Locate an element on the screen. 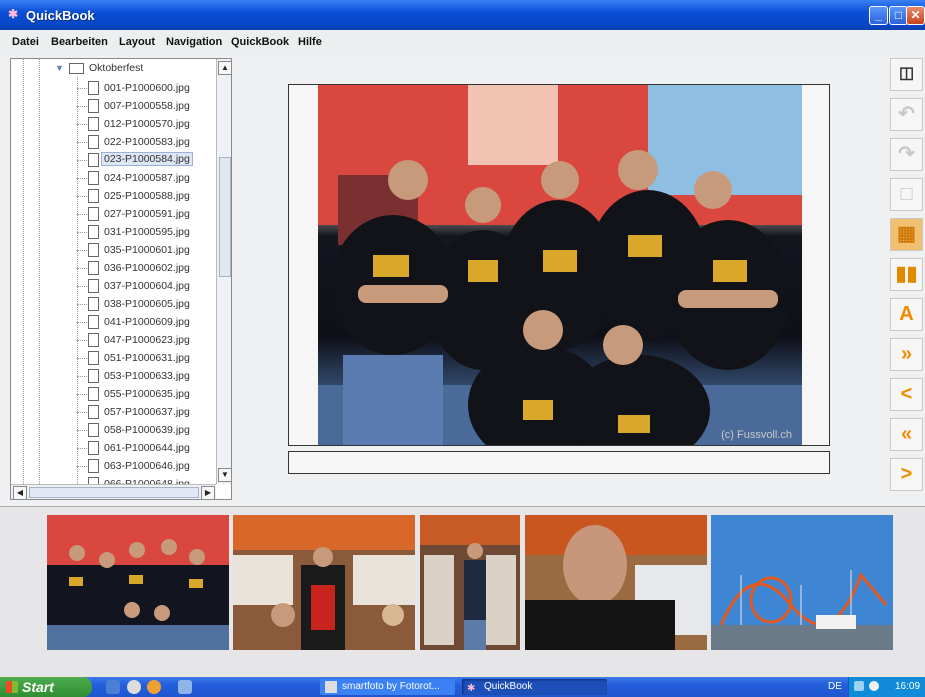 The height and width of the screenshot is (697, 925). next-double-icon: » is located at coordinates (906, 354).